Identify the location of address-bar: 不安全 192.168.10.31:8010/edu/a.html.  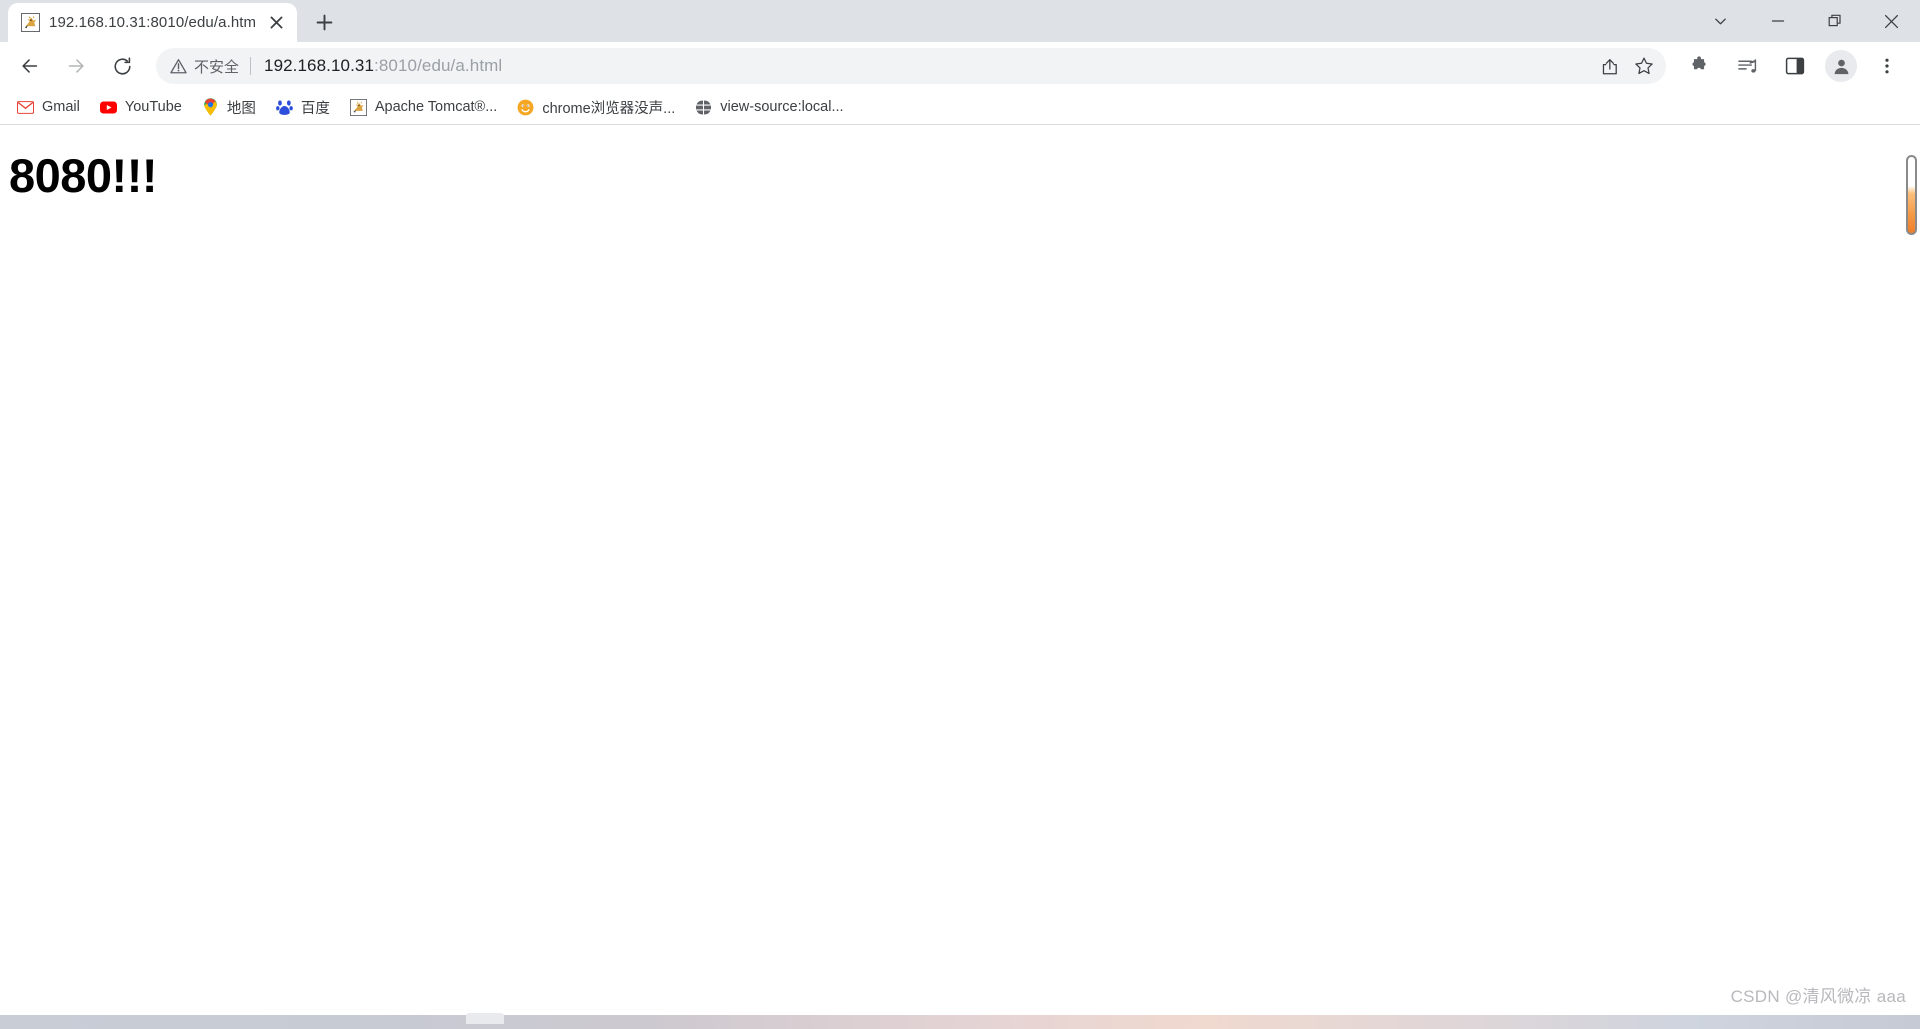
(911, 66).